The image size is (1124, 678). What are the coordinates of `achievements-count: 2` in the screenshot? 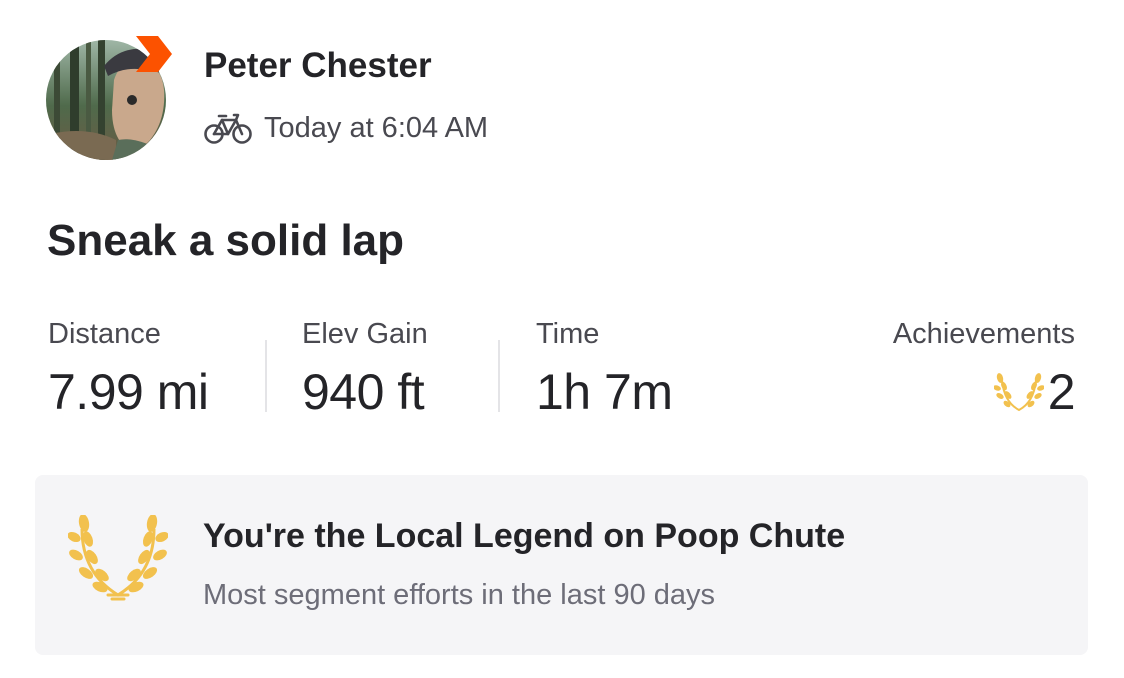 It's located at (1061, 392).